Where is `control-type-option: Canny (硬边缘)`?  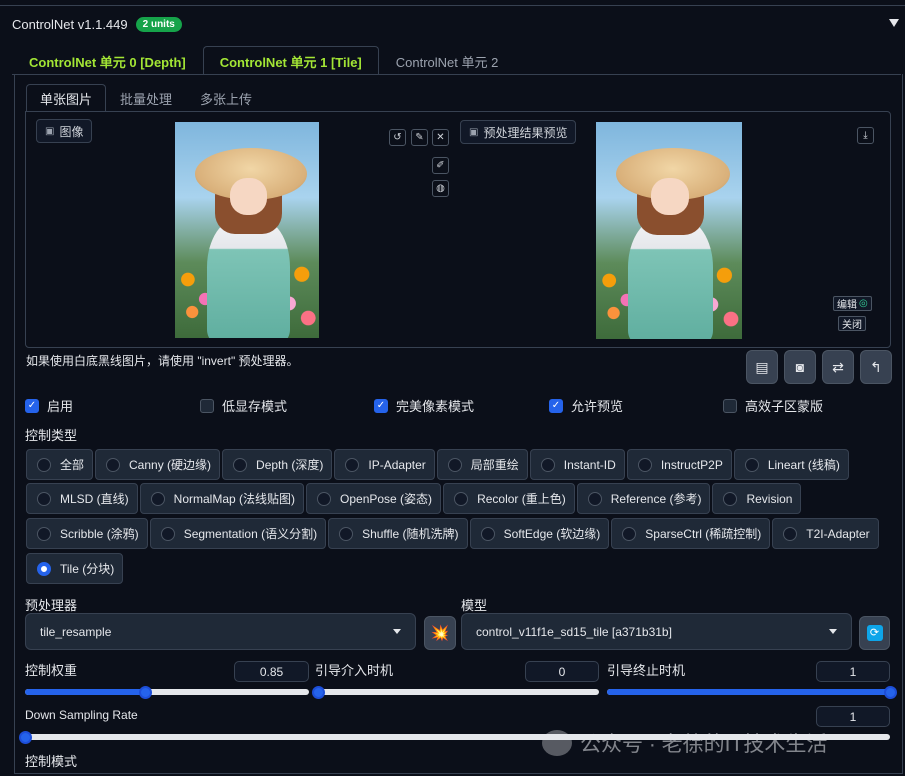
control-type-option: Canny (硬边缘) is located at coordinates (158, 464).